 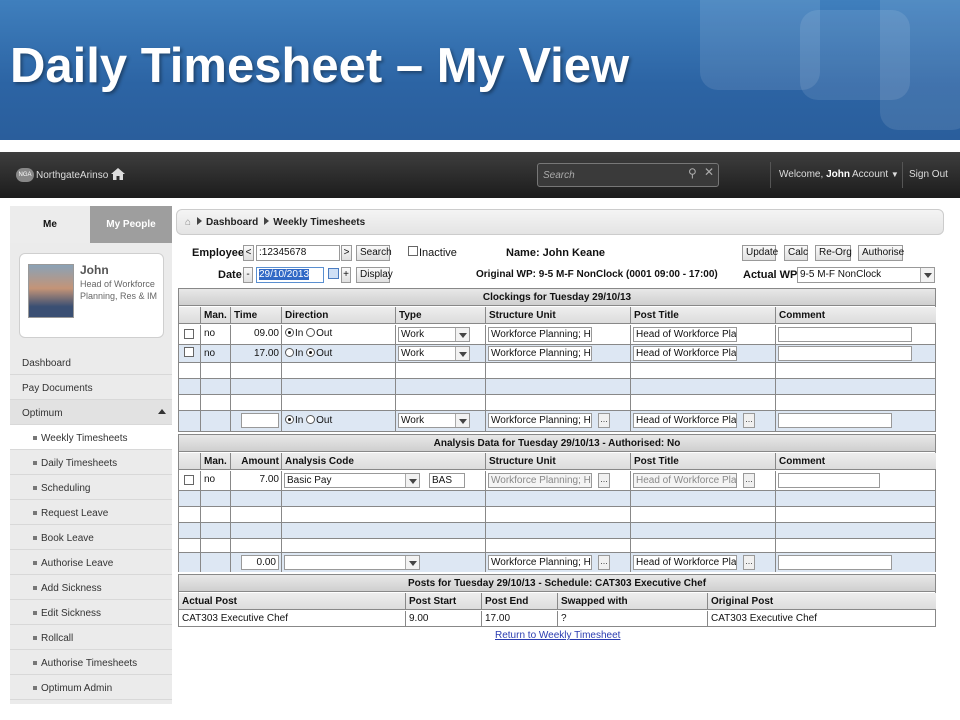 I want to click on reorg-button: Re-Org, so click(x=833, y=253).